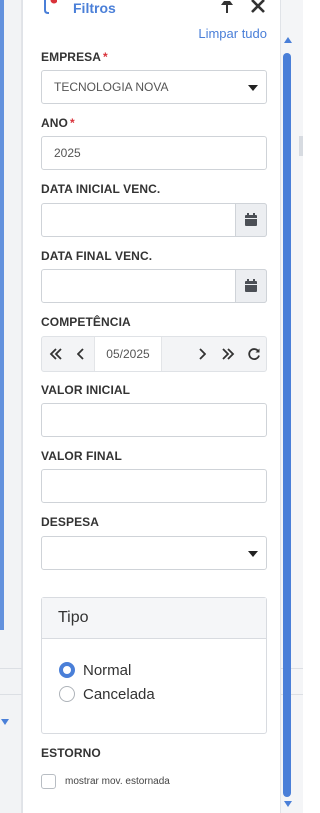 Image resolution: width=320 pixels, height=813 pixels. Describe the element at coordinates (154, 618) in the screenshot. I see `tipo-title: Tipo` at that location.